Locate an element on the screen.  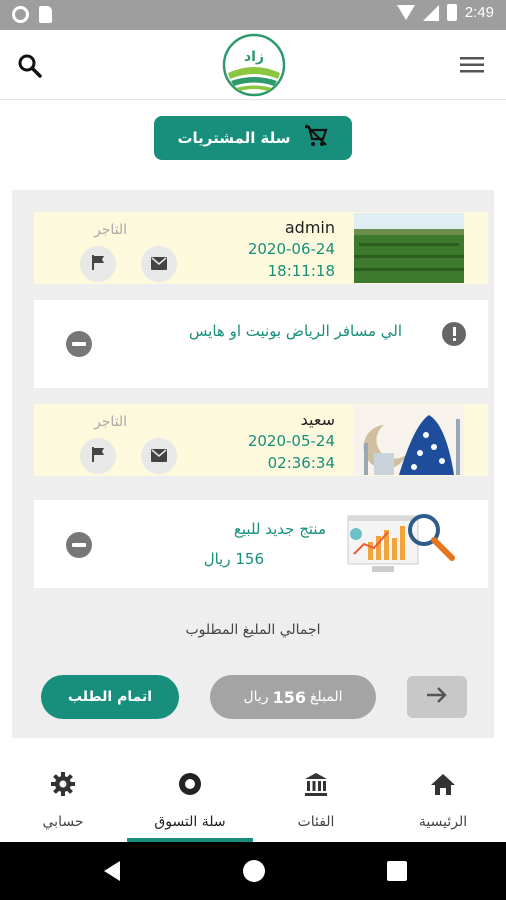
amount-prefix: المبلغ is located at coordinates (326, 697).